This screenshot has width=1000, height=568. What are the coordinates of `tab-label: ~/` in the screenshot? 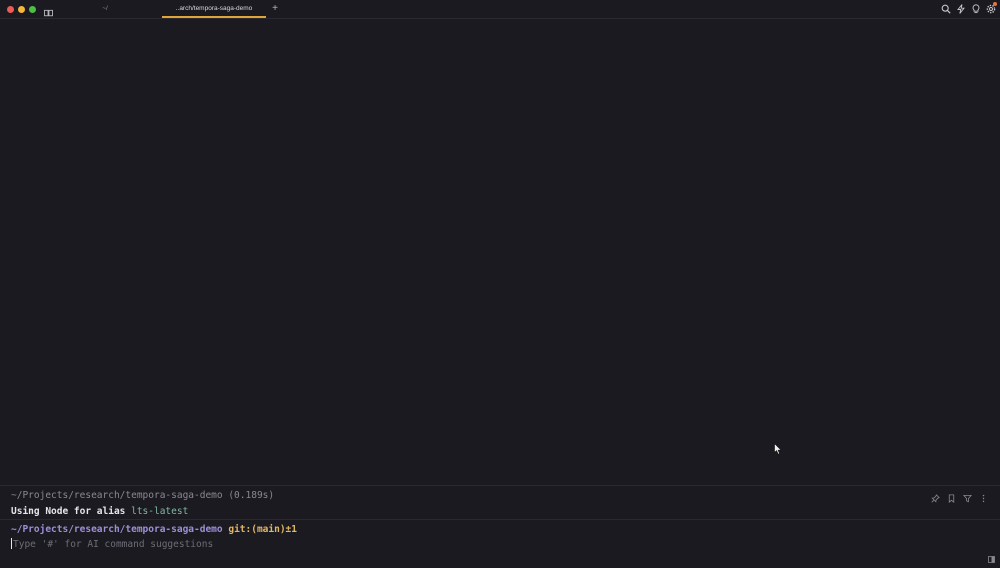 It's located at (105, 8).